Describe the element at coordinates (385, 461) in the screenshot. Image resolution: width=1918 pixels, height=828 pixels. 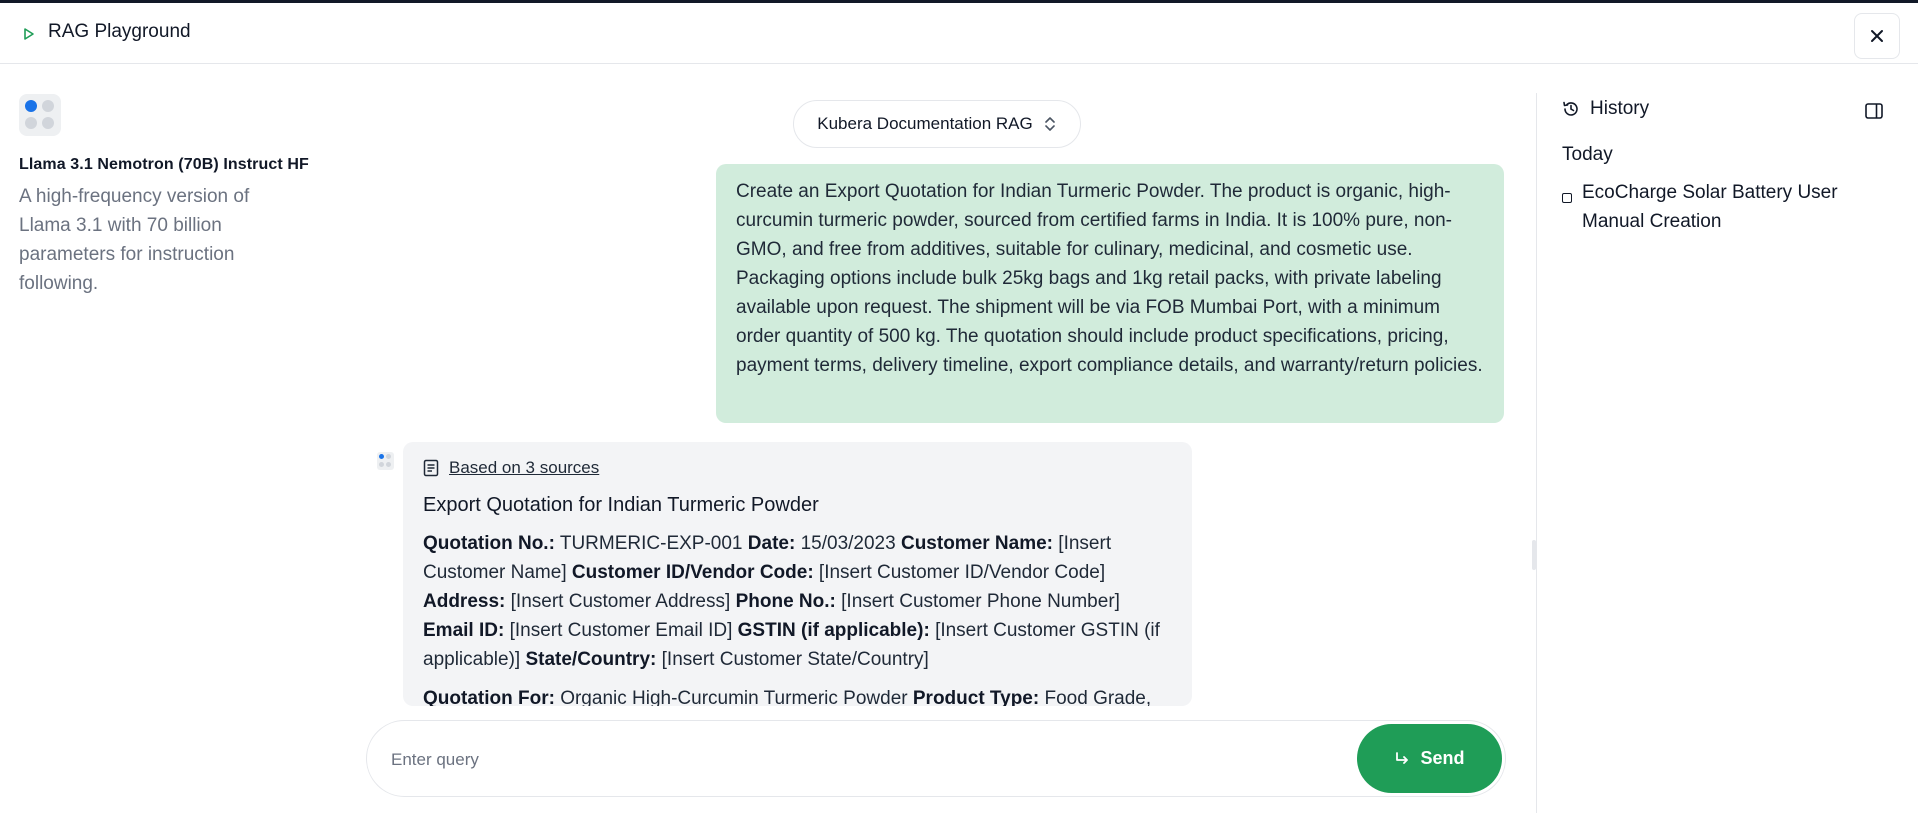
I see `bot-avatar-icon` at that location.